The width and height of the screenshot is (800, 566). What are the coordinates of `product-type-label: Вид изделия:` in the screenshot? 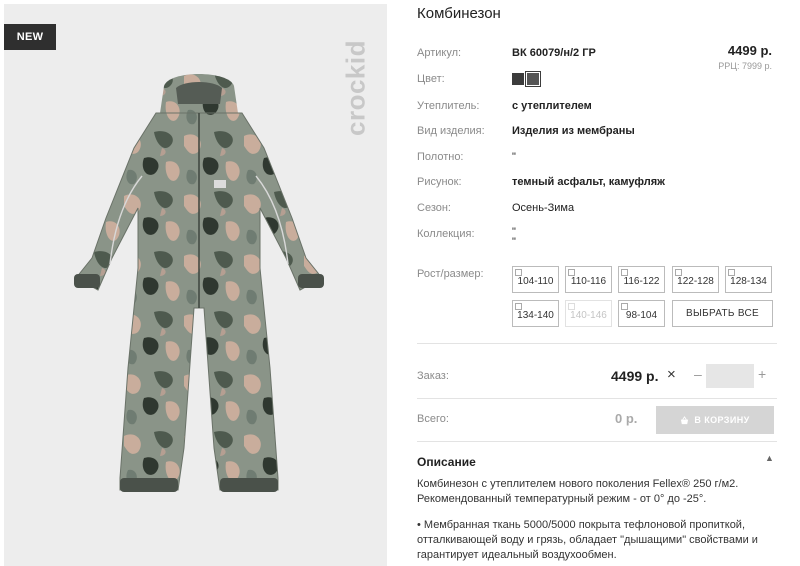 It's located at (451, 131).